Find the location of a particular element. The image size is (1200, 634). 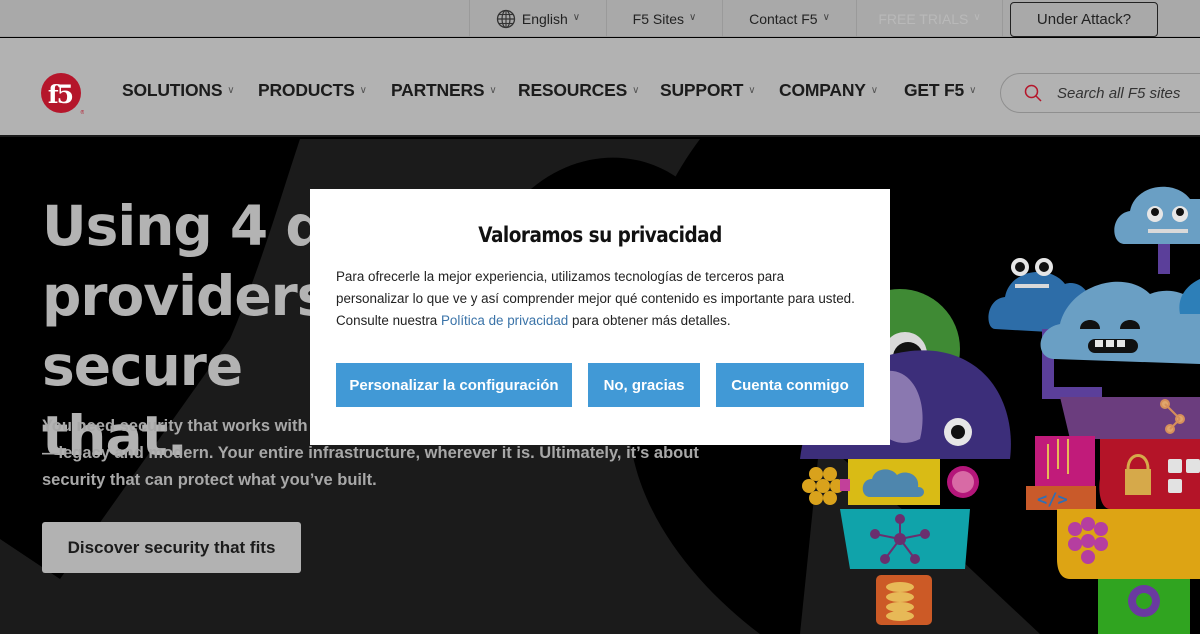

contact-f5-menu: Contact F5 ∨ is located at coordinates (789, 18).